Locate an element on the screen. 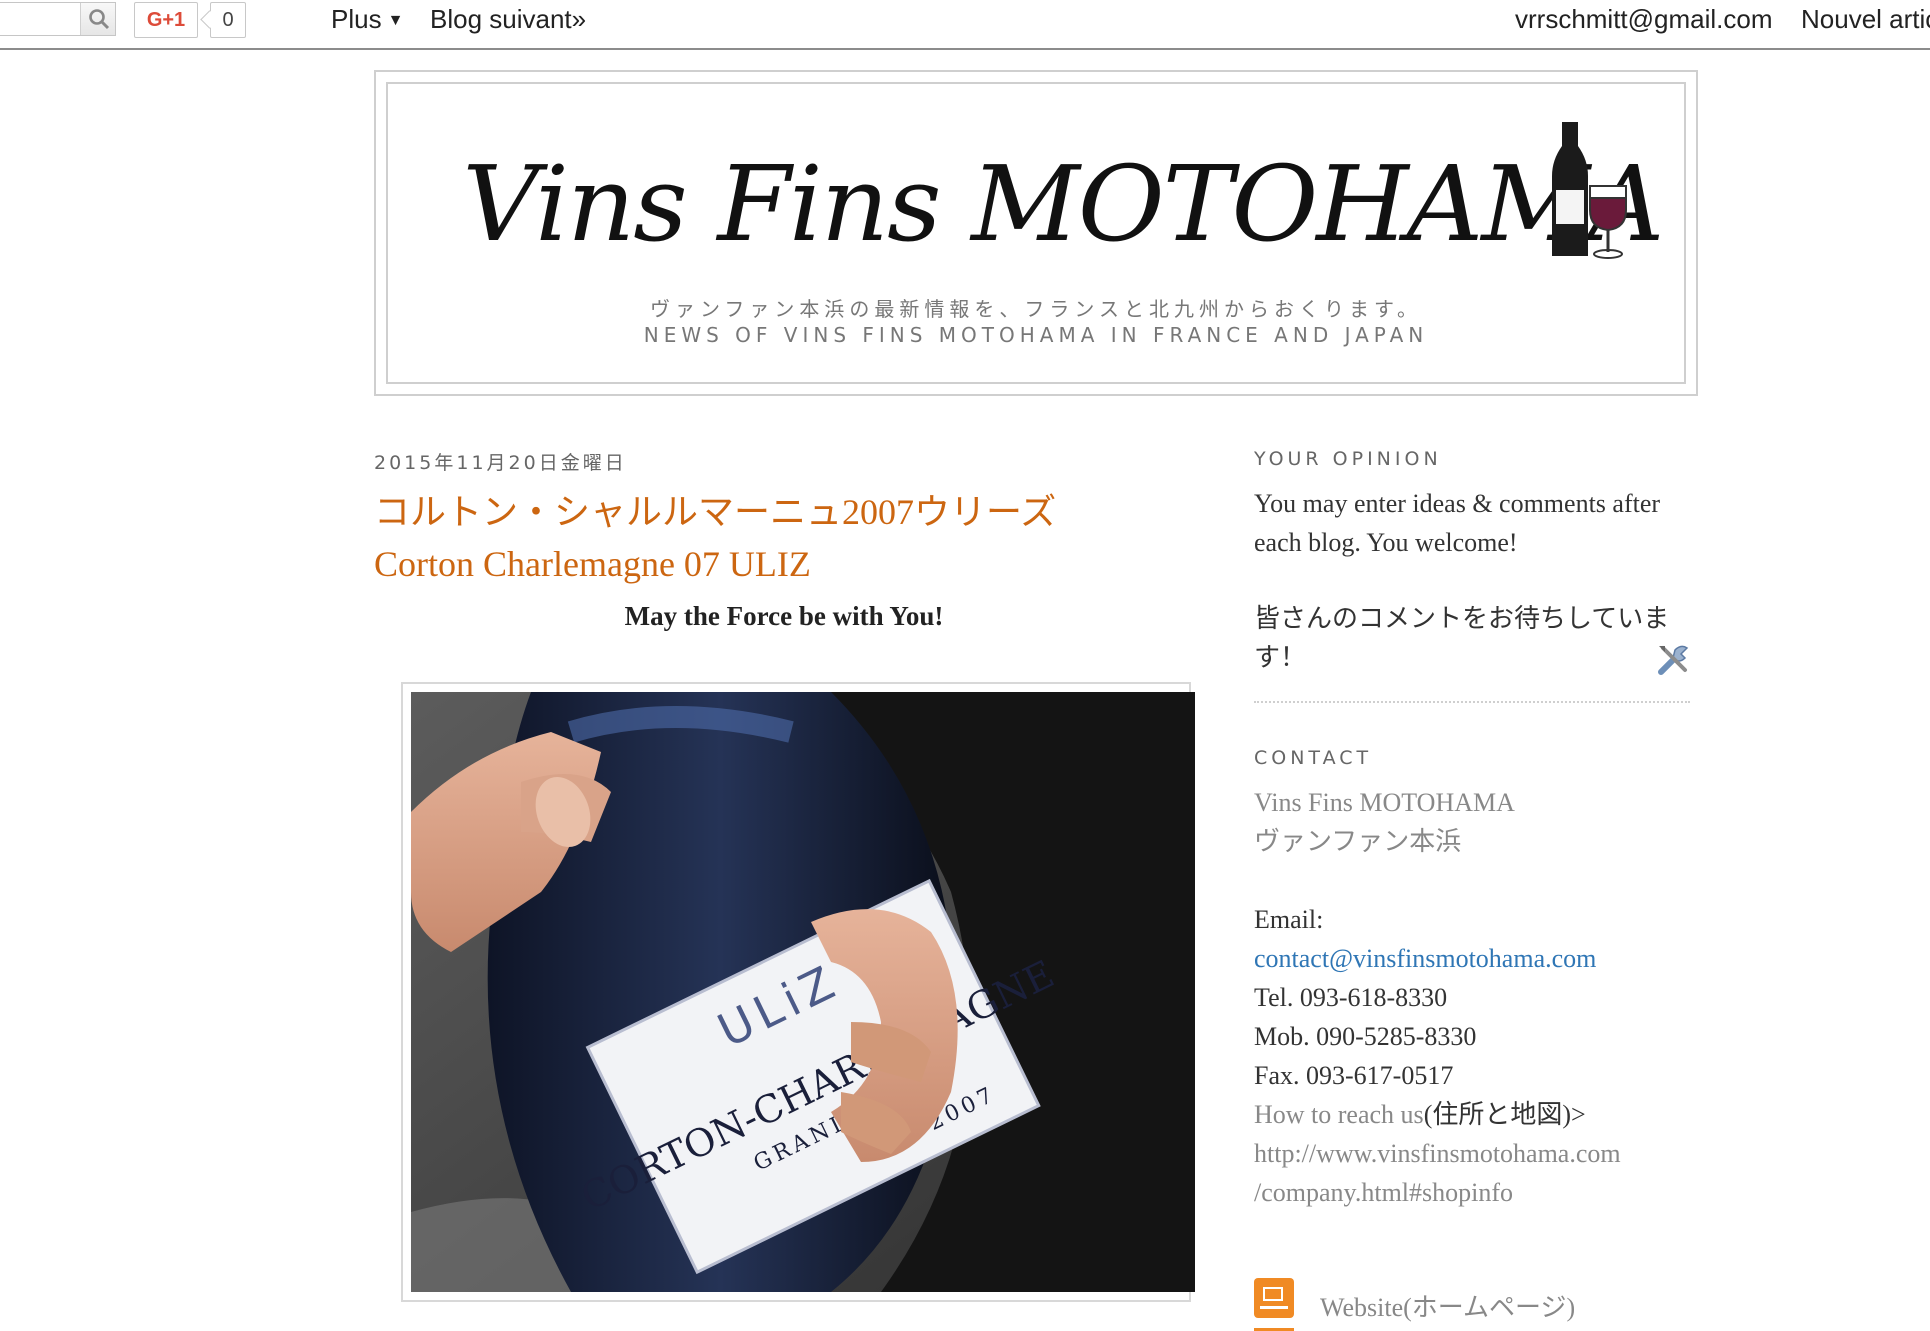 This screenshot has height=1331, width=1930. post-subtitle: May the Force be with You! is located at coordinates (784, 616).